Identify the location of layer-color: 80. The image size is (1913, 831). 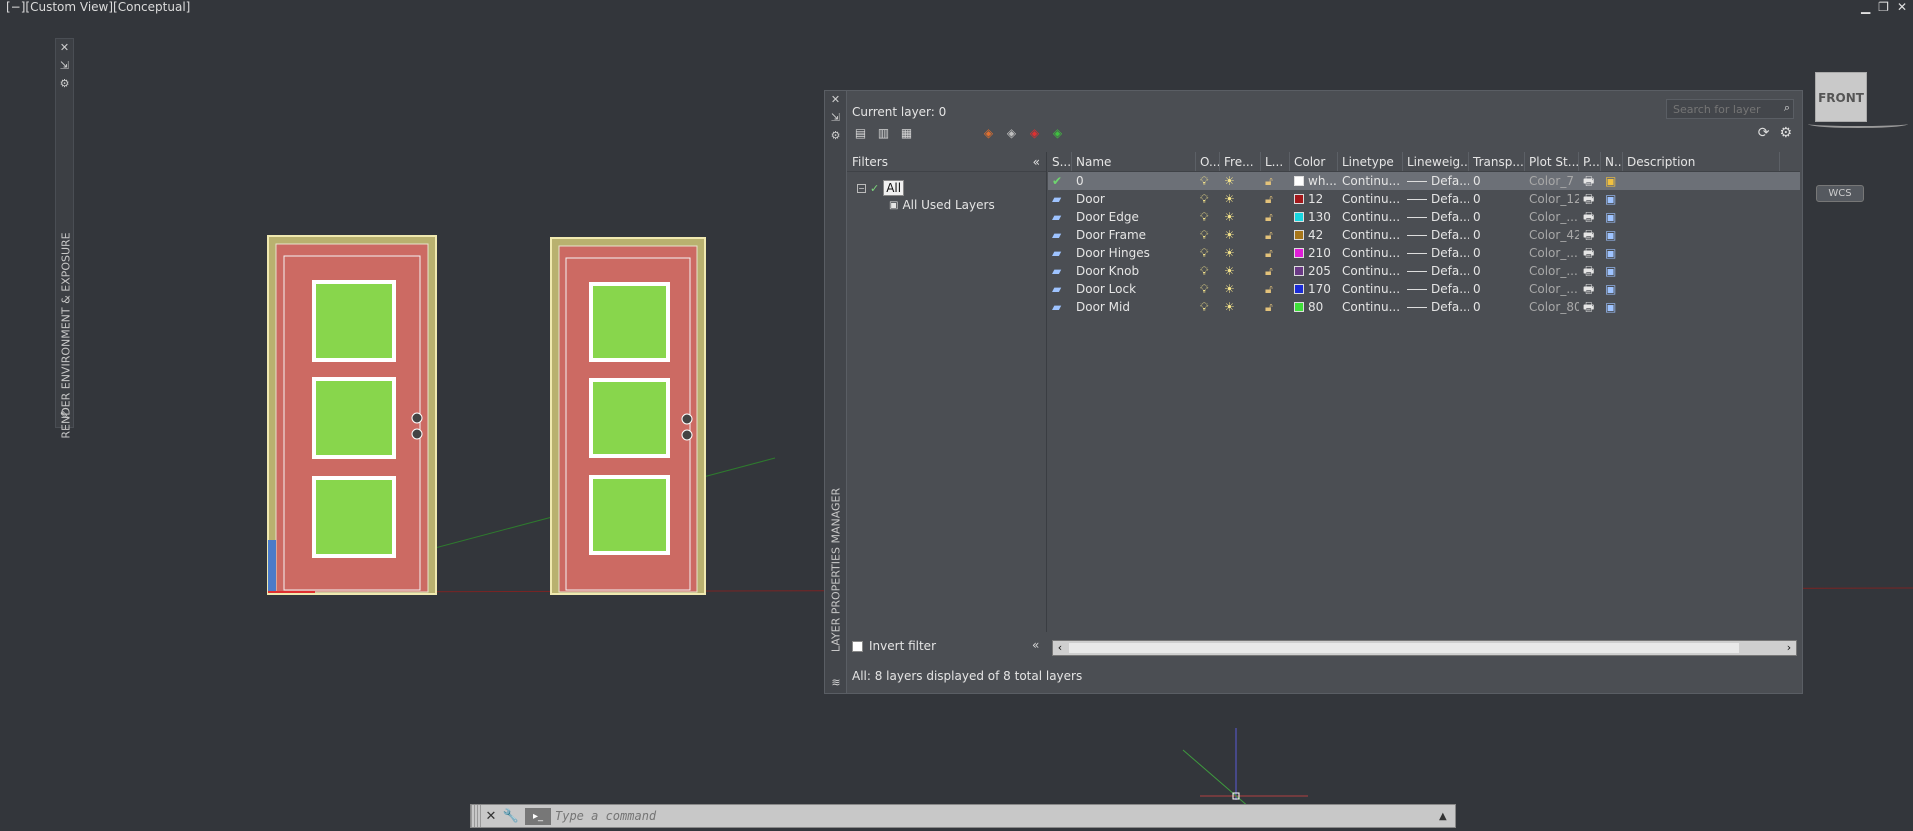
(1314, 307).